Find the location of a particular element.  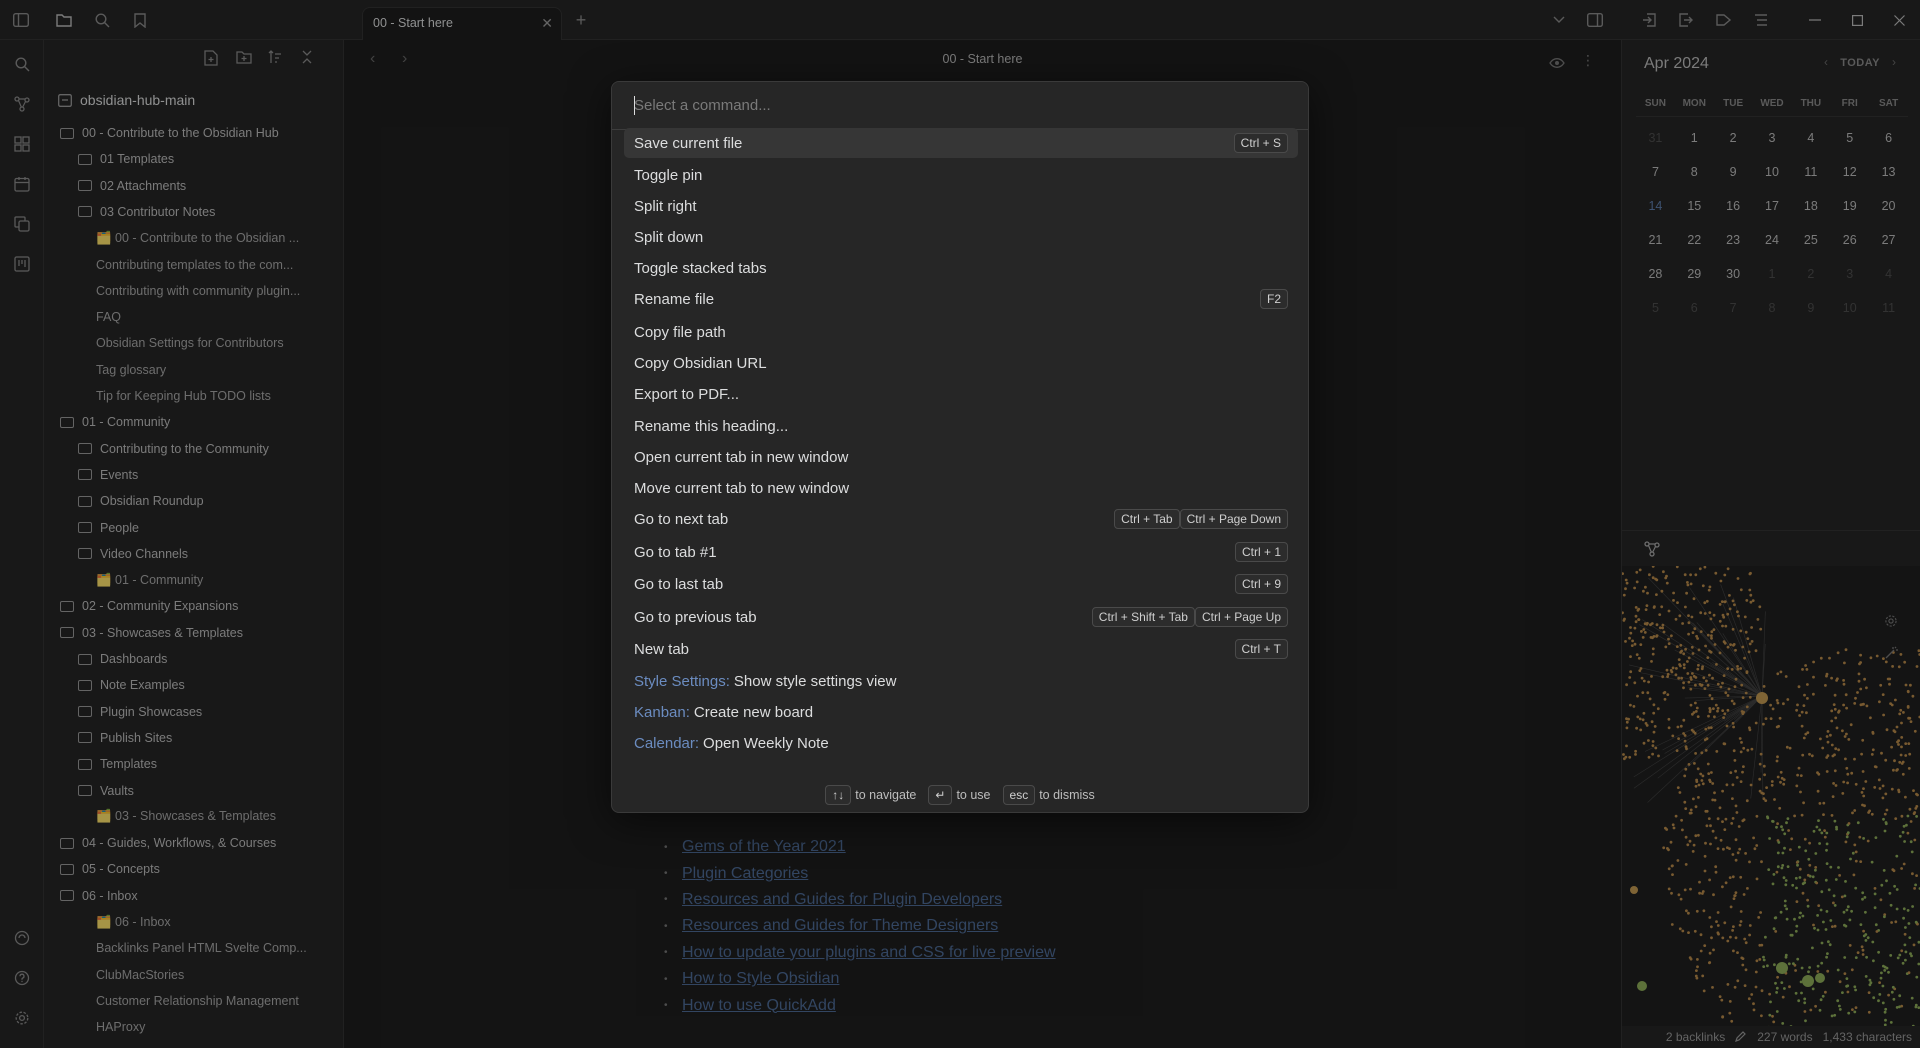

command-hotkeys: F2 is located at coordinates (1273, 299).